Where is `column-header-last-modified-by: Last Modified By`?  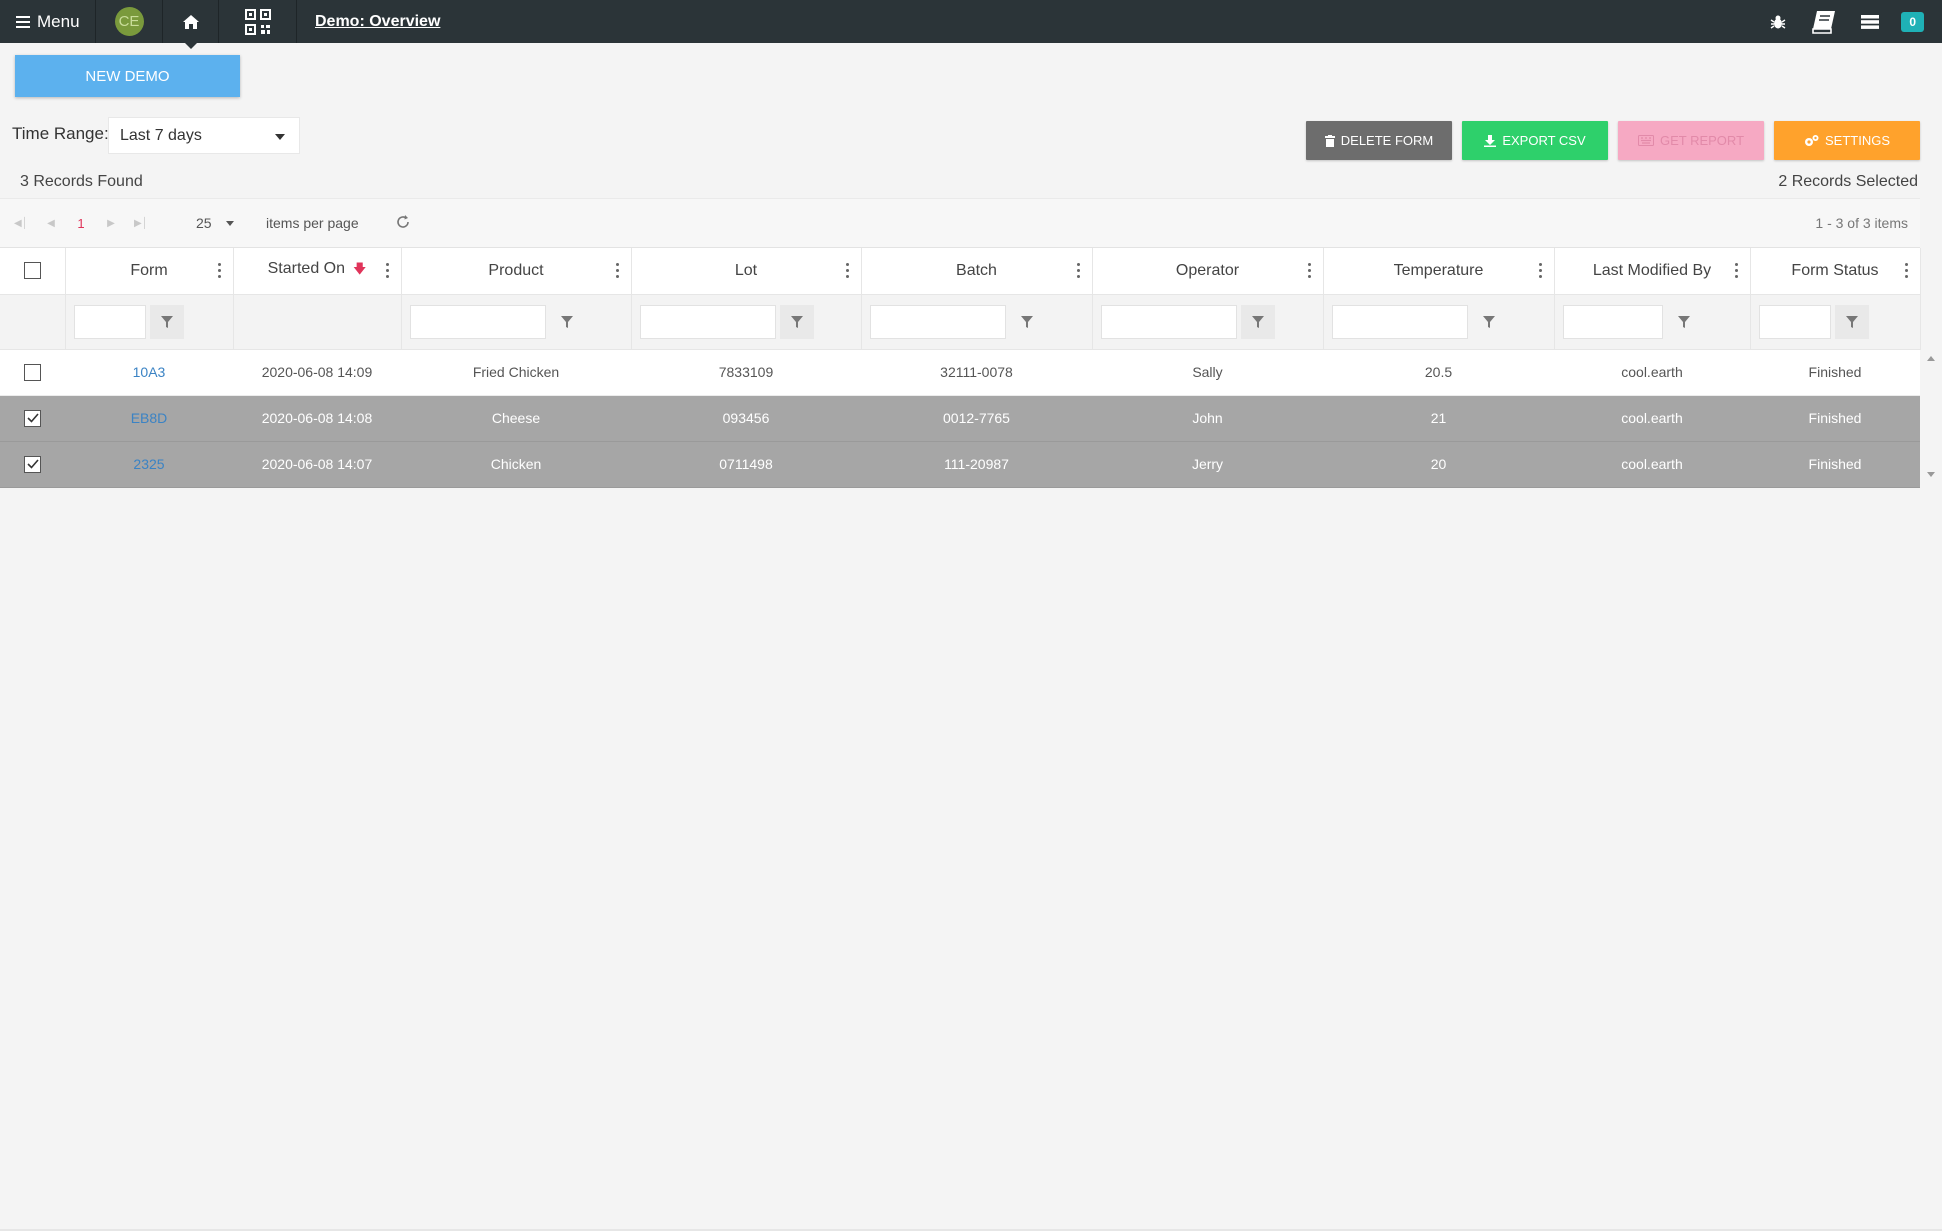 column-header-last-modified-by: Last Modified By is located at coordinates (1652, 271).